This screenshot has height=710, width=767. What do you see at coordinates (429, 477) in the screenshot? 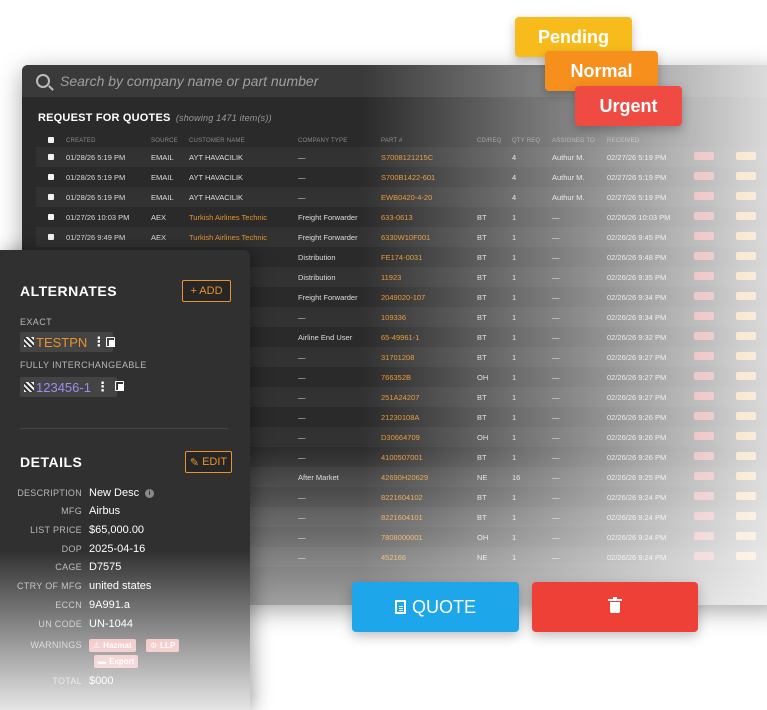
I see `cell-part: 42690H20629` at bounding box center [429, 477].